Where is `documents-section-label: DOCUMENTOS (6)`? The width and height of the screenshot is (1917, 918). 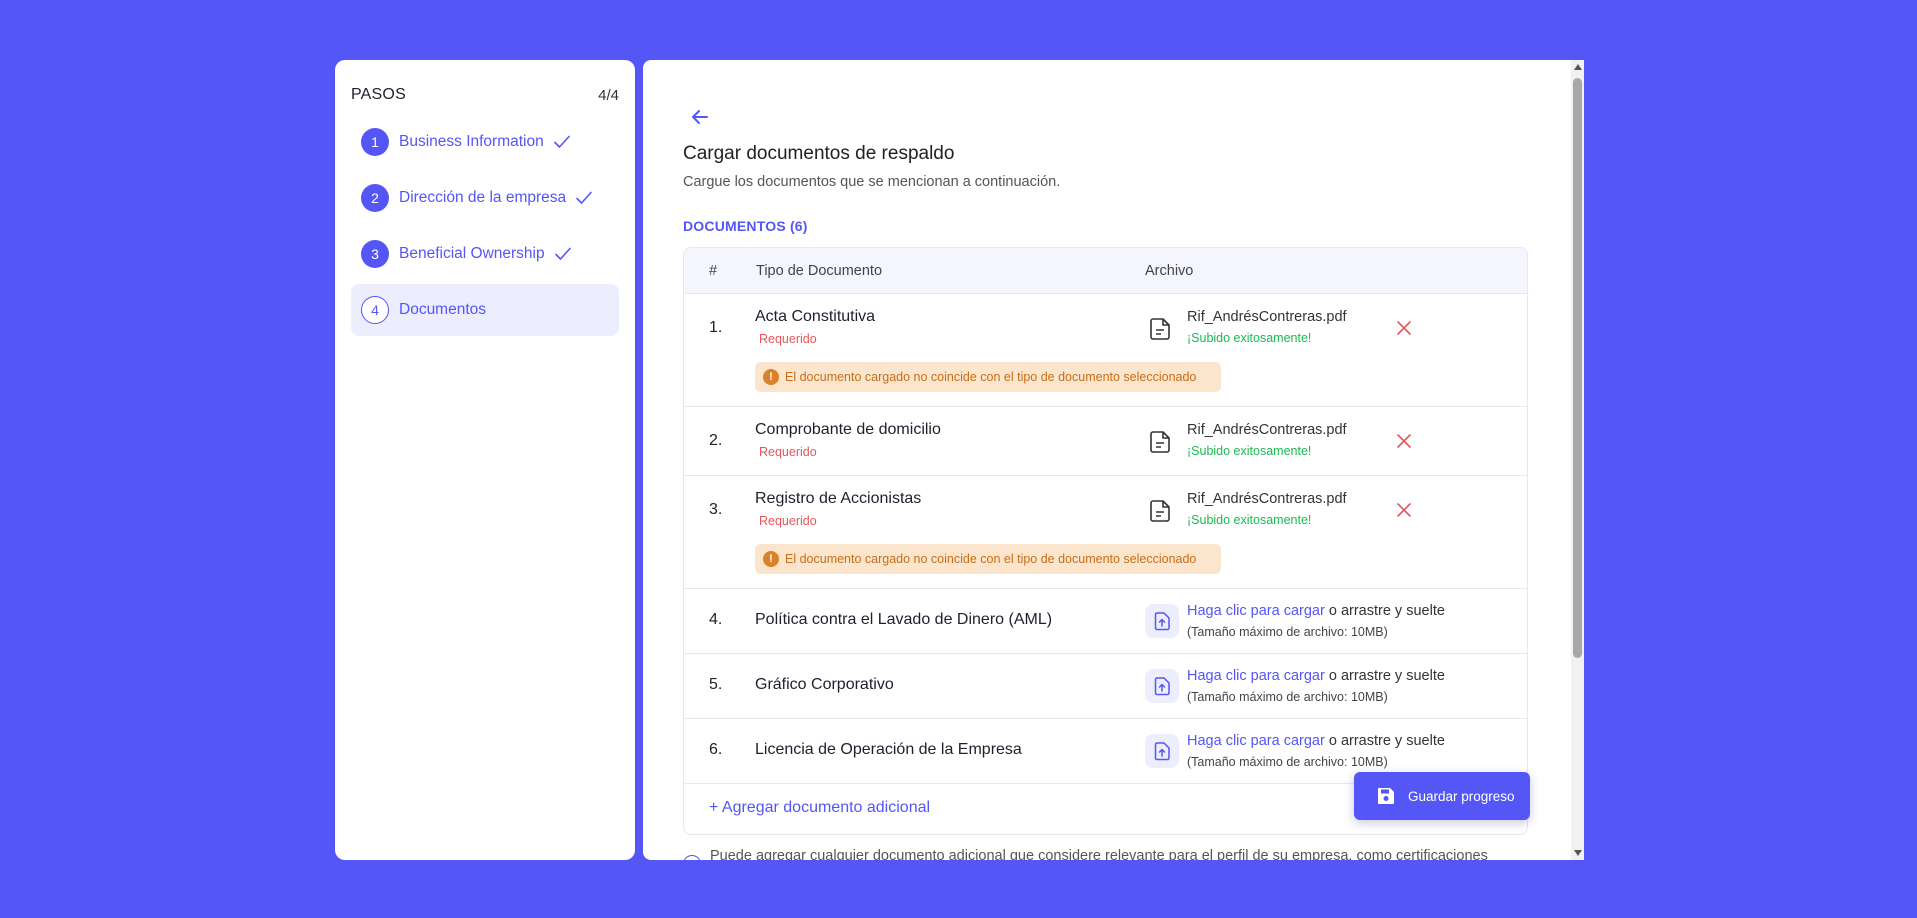 documents-section-label: DOCUMENTOS (6) is located at coordinates (745, 226).